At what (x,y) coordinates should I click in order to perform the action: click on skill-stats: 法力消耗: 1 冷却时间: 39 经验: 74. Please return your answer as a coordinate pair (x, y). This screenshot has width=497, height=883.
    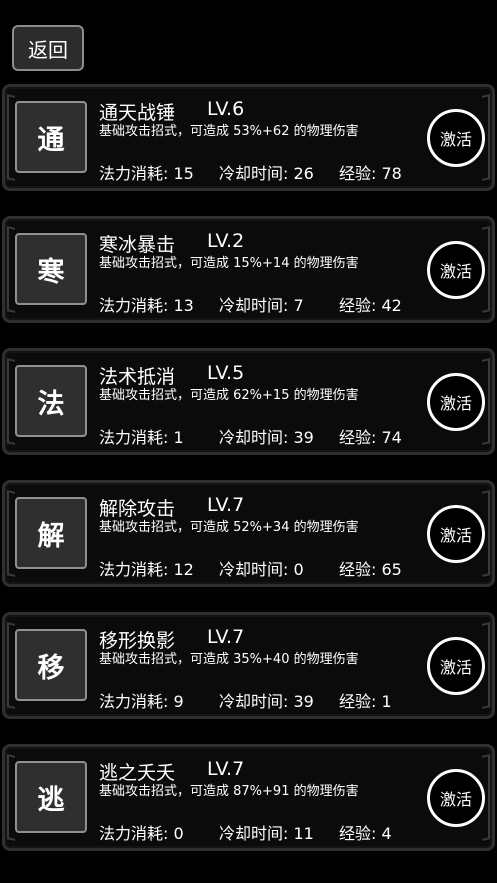
    Looking at the image, I should click on (259, 435).